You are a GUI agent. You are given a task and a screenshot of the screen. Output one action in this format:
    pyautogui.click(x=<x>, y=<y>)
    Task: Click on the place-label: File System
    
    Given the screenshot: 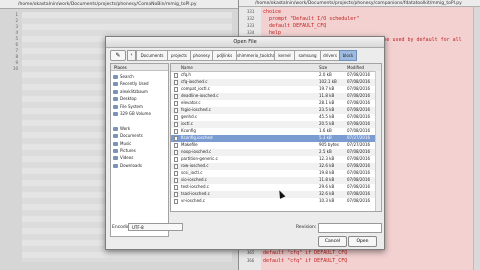 What is the action you would take?
    pyautogui.click(x=131, y=106)
    